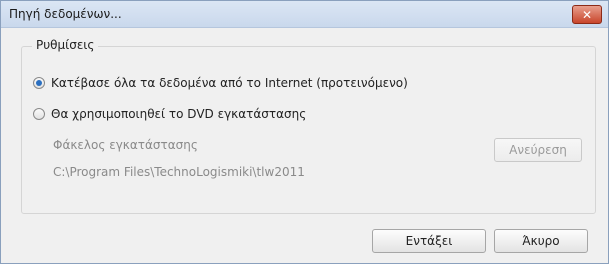  I want to click on settings-group-label: Ρυθμίσεις, so click(65, 45).